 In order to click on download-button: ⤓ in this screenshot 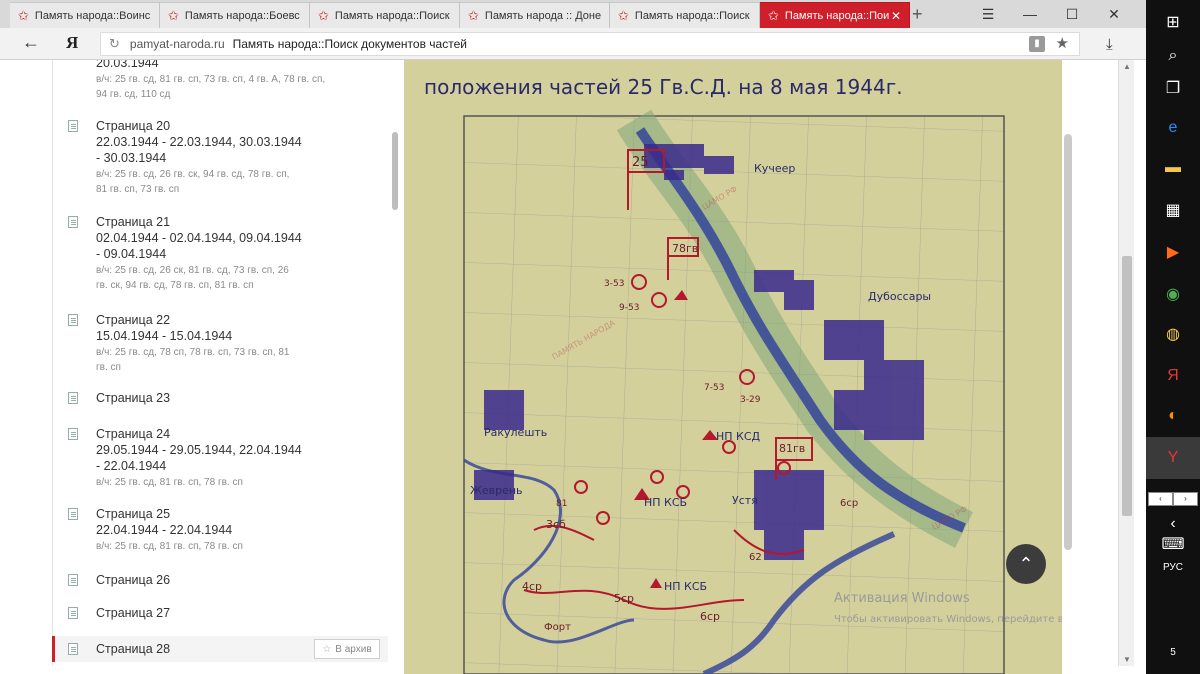, I will do `click(1109, 44)`.